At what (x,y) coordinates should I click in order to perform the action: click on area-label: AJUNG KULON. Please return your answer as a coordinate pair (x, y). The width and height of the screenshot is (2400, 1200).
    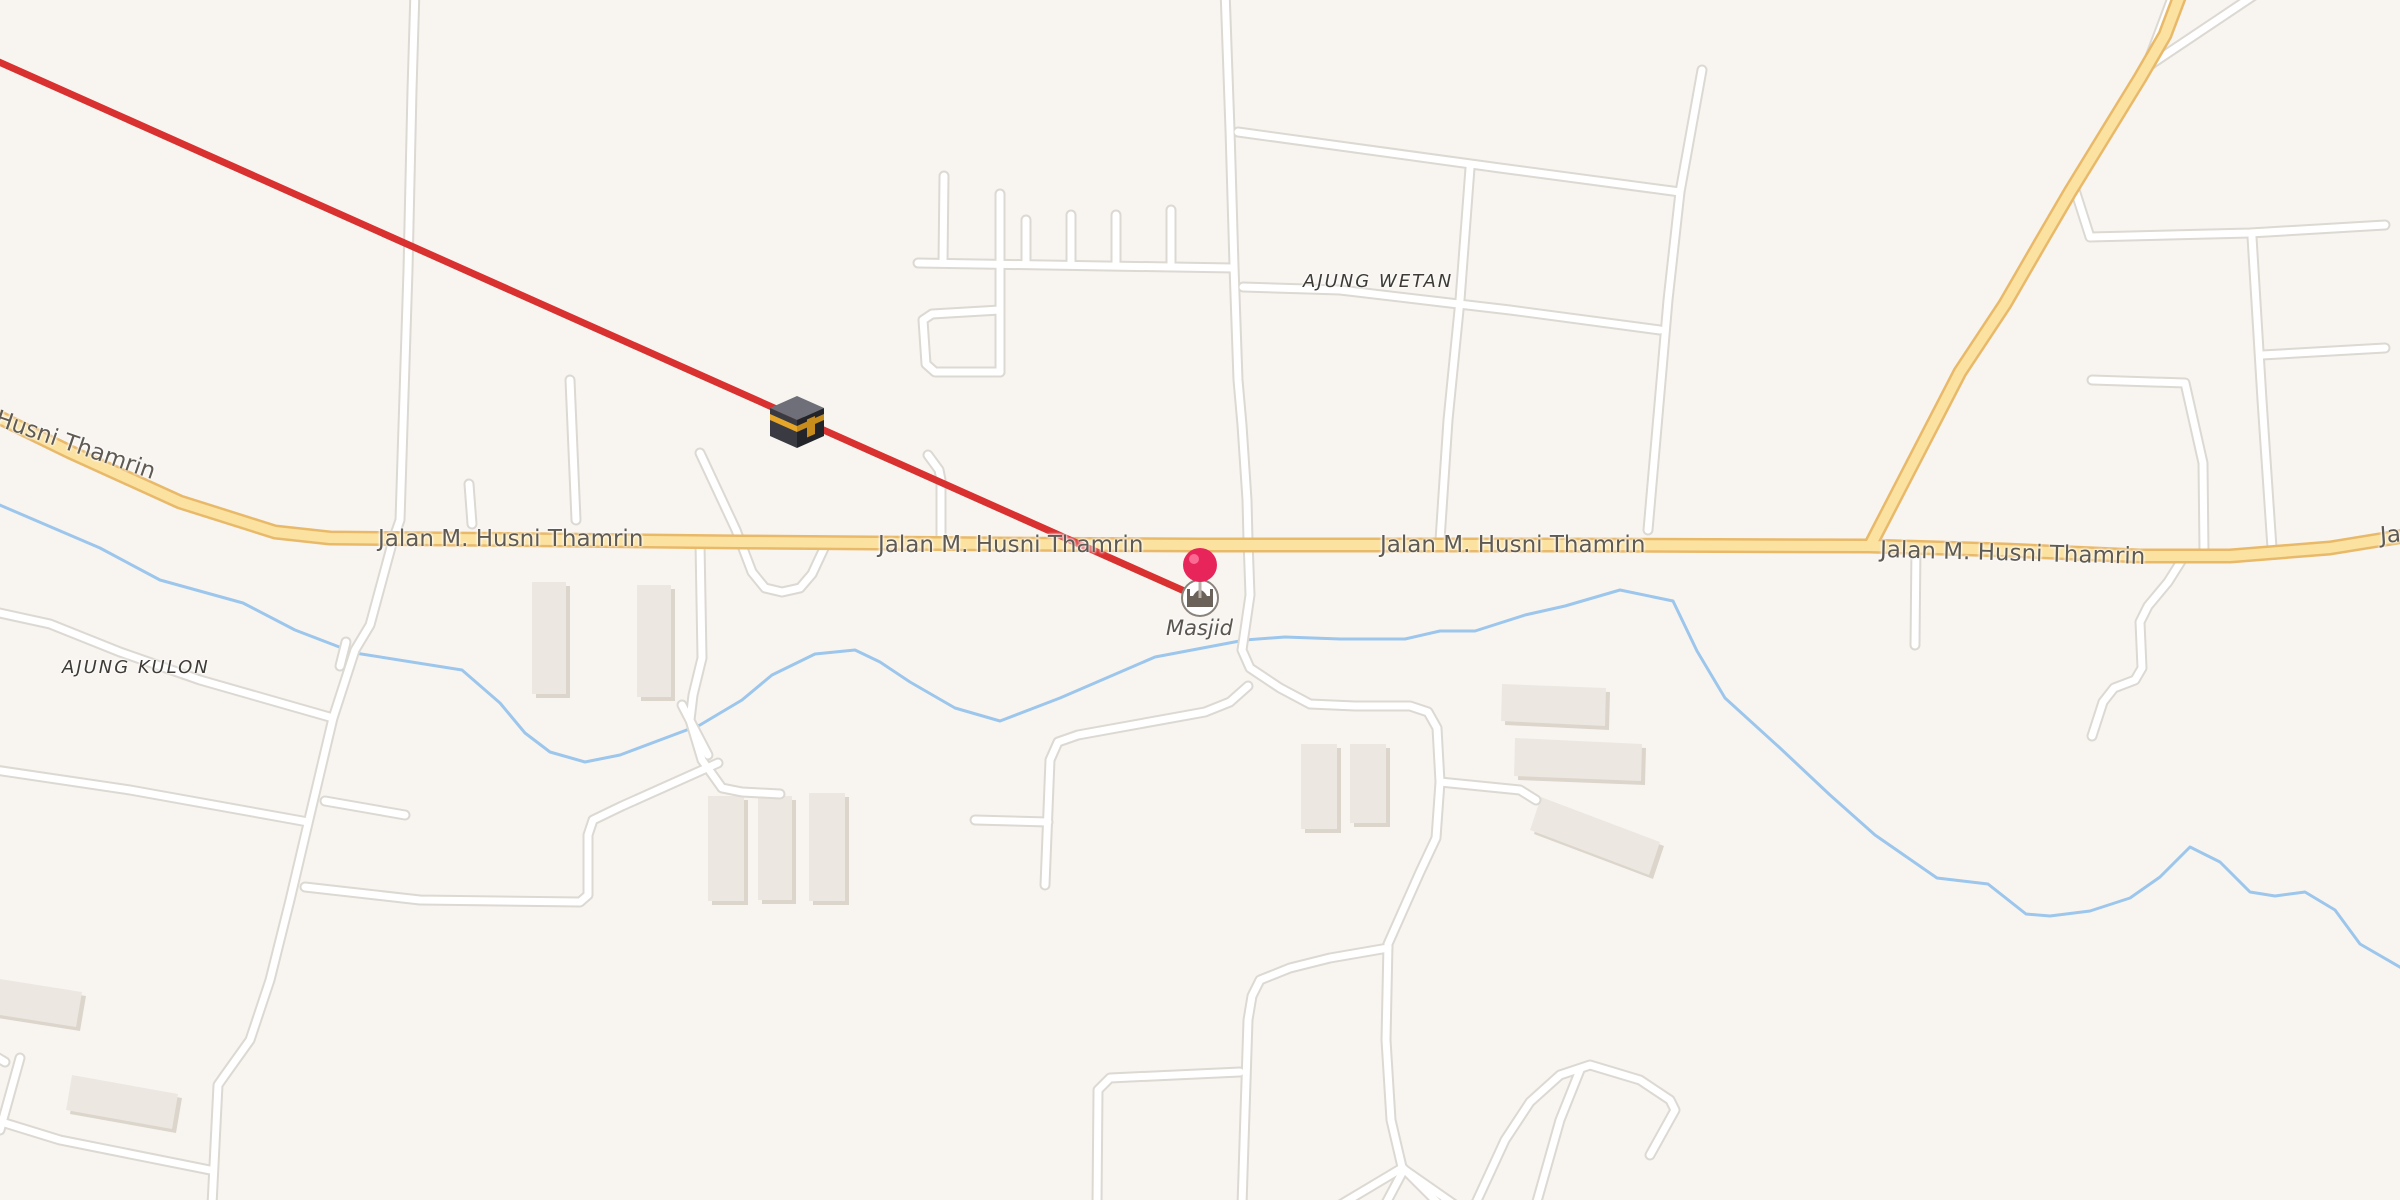
    Looking at the image, I should click on (136, 667).